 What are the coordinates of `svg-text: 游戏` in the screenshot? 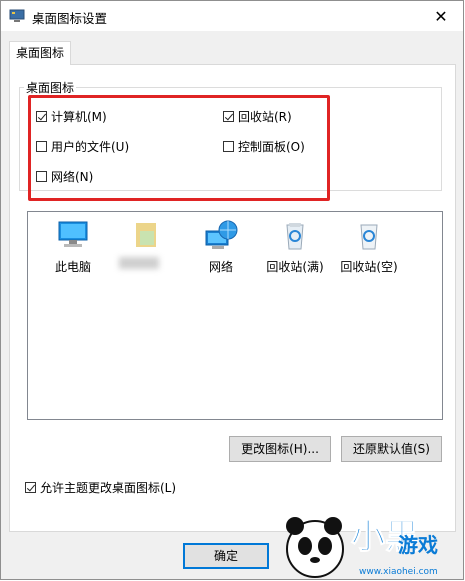 It's located at (418, 545).